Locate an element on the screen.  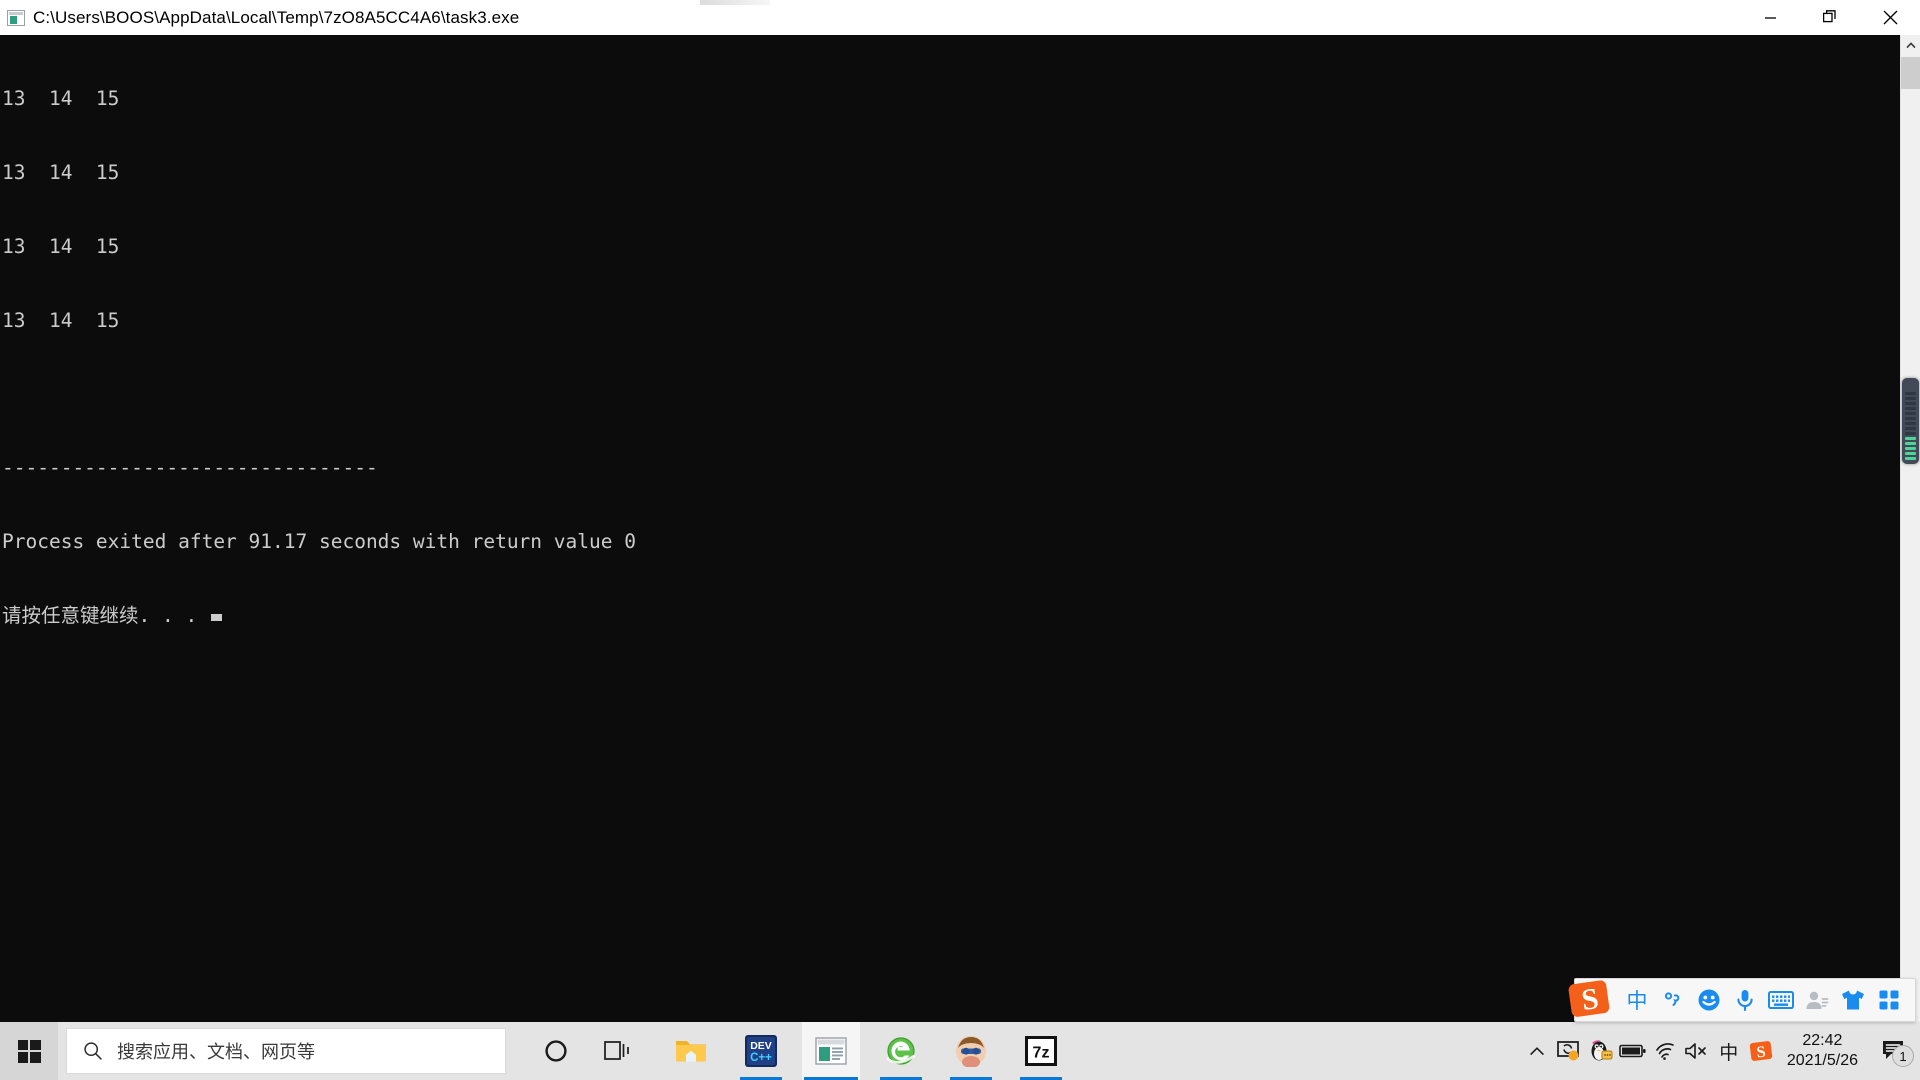
ime-skin-button is located at coordinates (1853, 1000).